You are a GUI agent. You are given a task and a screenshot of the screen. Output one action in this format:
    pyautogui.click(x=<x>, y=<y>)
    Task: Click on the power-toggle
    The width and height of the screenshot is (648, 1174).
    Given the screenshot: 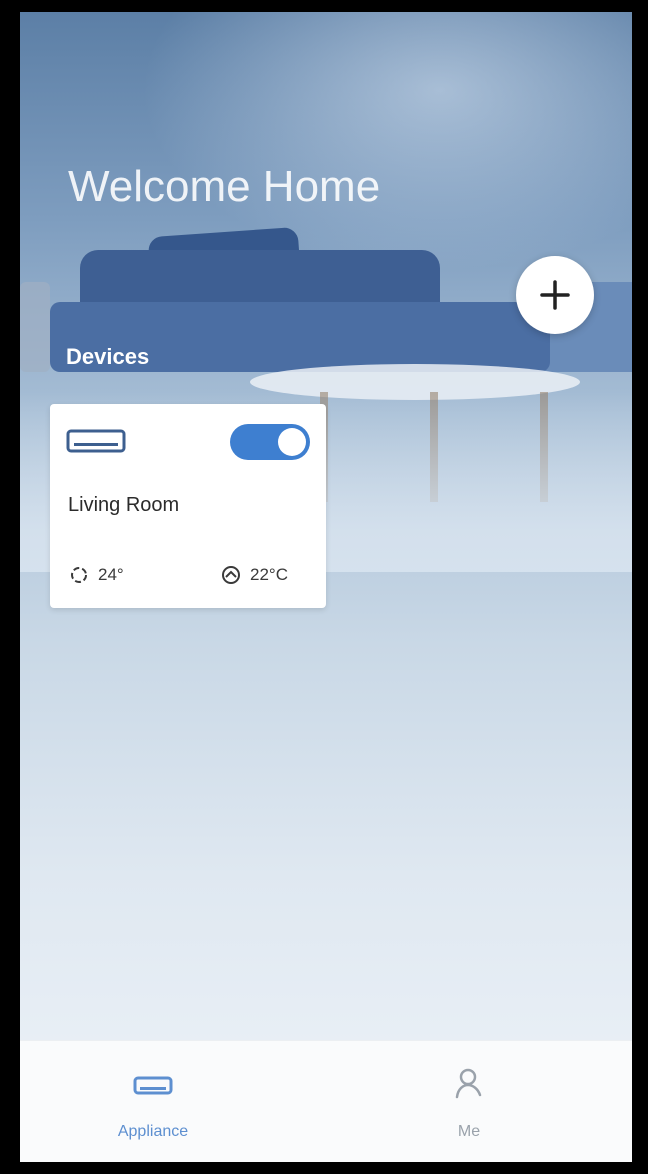 What is the action you would take?
    pyautogui.click(x=270, y=442)
    